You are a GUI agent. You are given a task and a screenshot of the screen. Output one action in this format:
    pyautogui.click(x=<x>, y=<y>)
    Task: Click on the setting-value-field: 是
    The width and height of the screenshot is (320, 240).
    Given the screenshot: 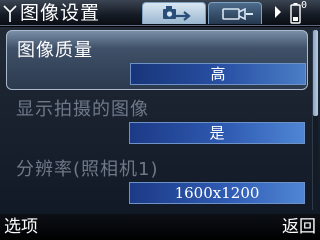 What is the action you would take?
    pyautogui.click(x=217, y=133)
    